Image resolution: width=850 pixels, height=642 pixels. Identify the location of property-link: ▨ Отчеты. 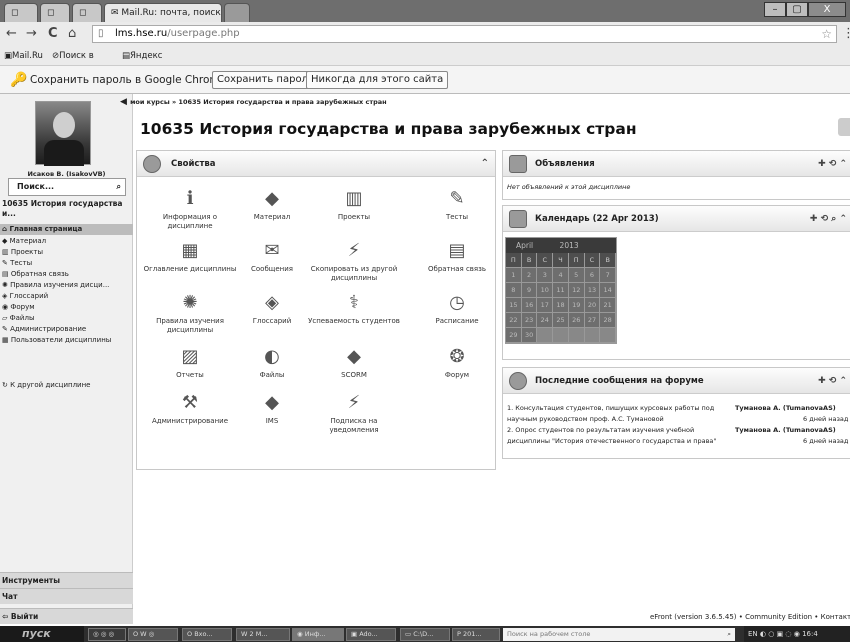
(190, 363).